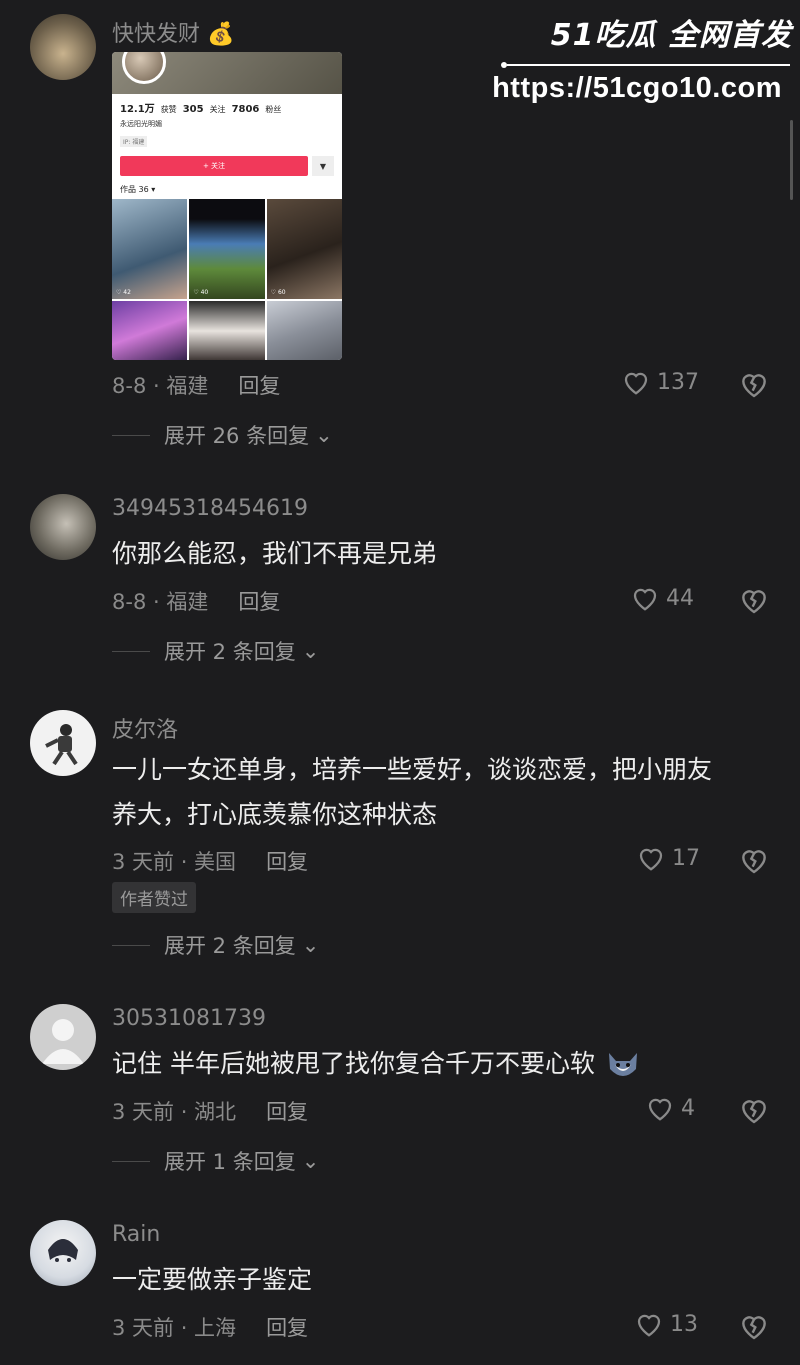 Image resolution: width=800 pixels, height=1365 pixels. What do you see at coordinates (686, 858) in the screenshot?
I see `like-count: 17` at bounding box center [686, 858].